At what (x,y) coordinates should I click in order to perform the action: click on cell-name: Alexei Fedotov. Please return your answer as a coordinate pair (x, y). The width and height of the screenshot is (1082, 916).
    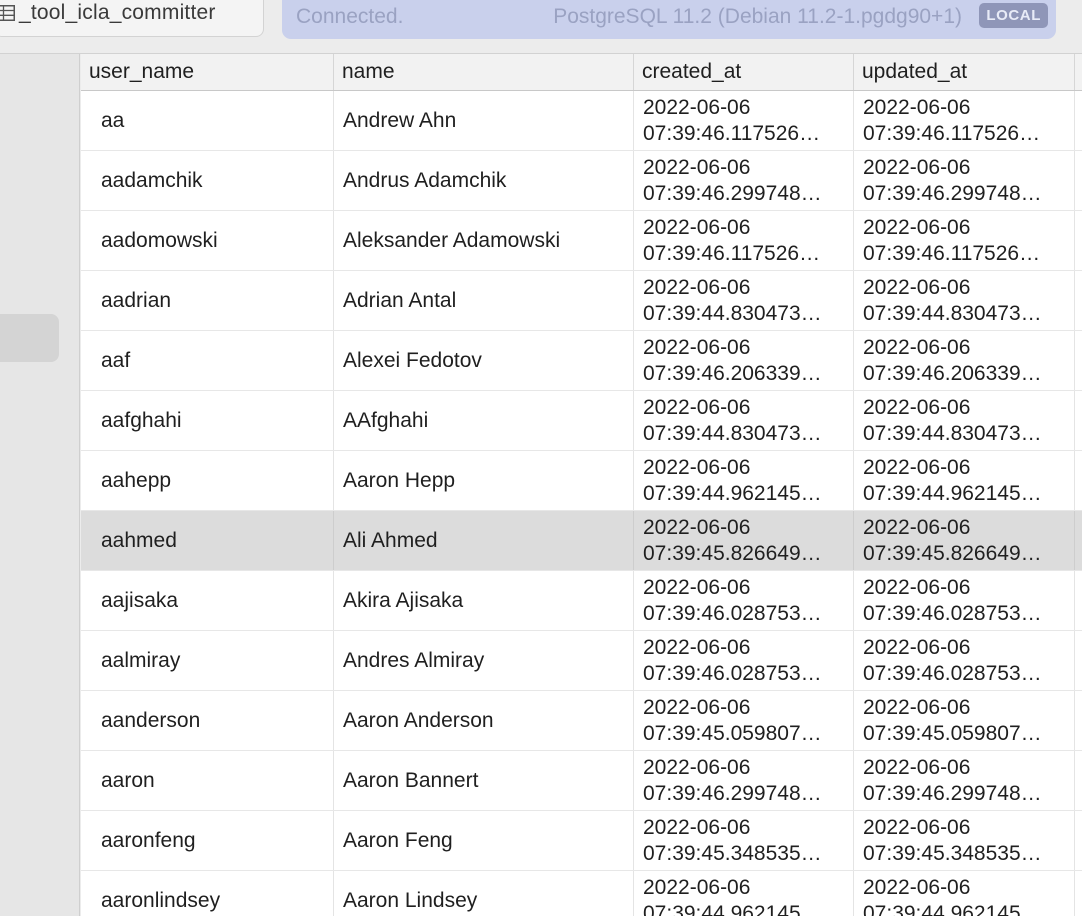
    Looking at the image, I should click on (484, 360).